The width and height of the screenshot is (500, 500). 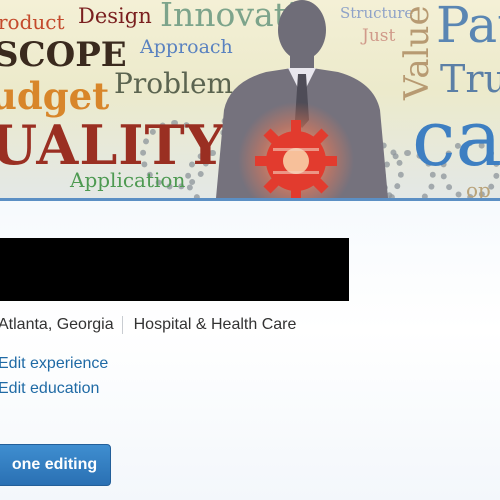 I want to click on gear-icon, so click(x=296, y=159).